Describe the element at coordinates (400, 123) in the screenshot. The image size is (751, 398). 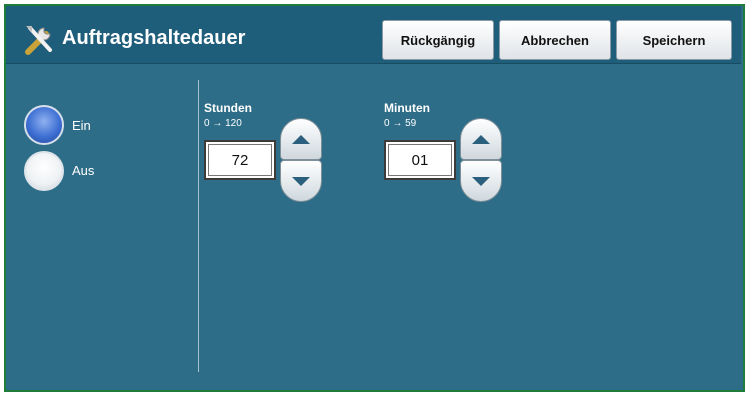
I see `minutes-range: 0 → 59` at that location.